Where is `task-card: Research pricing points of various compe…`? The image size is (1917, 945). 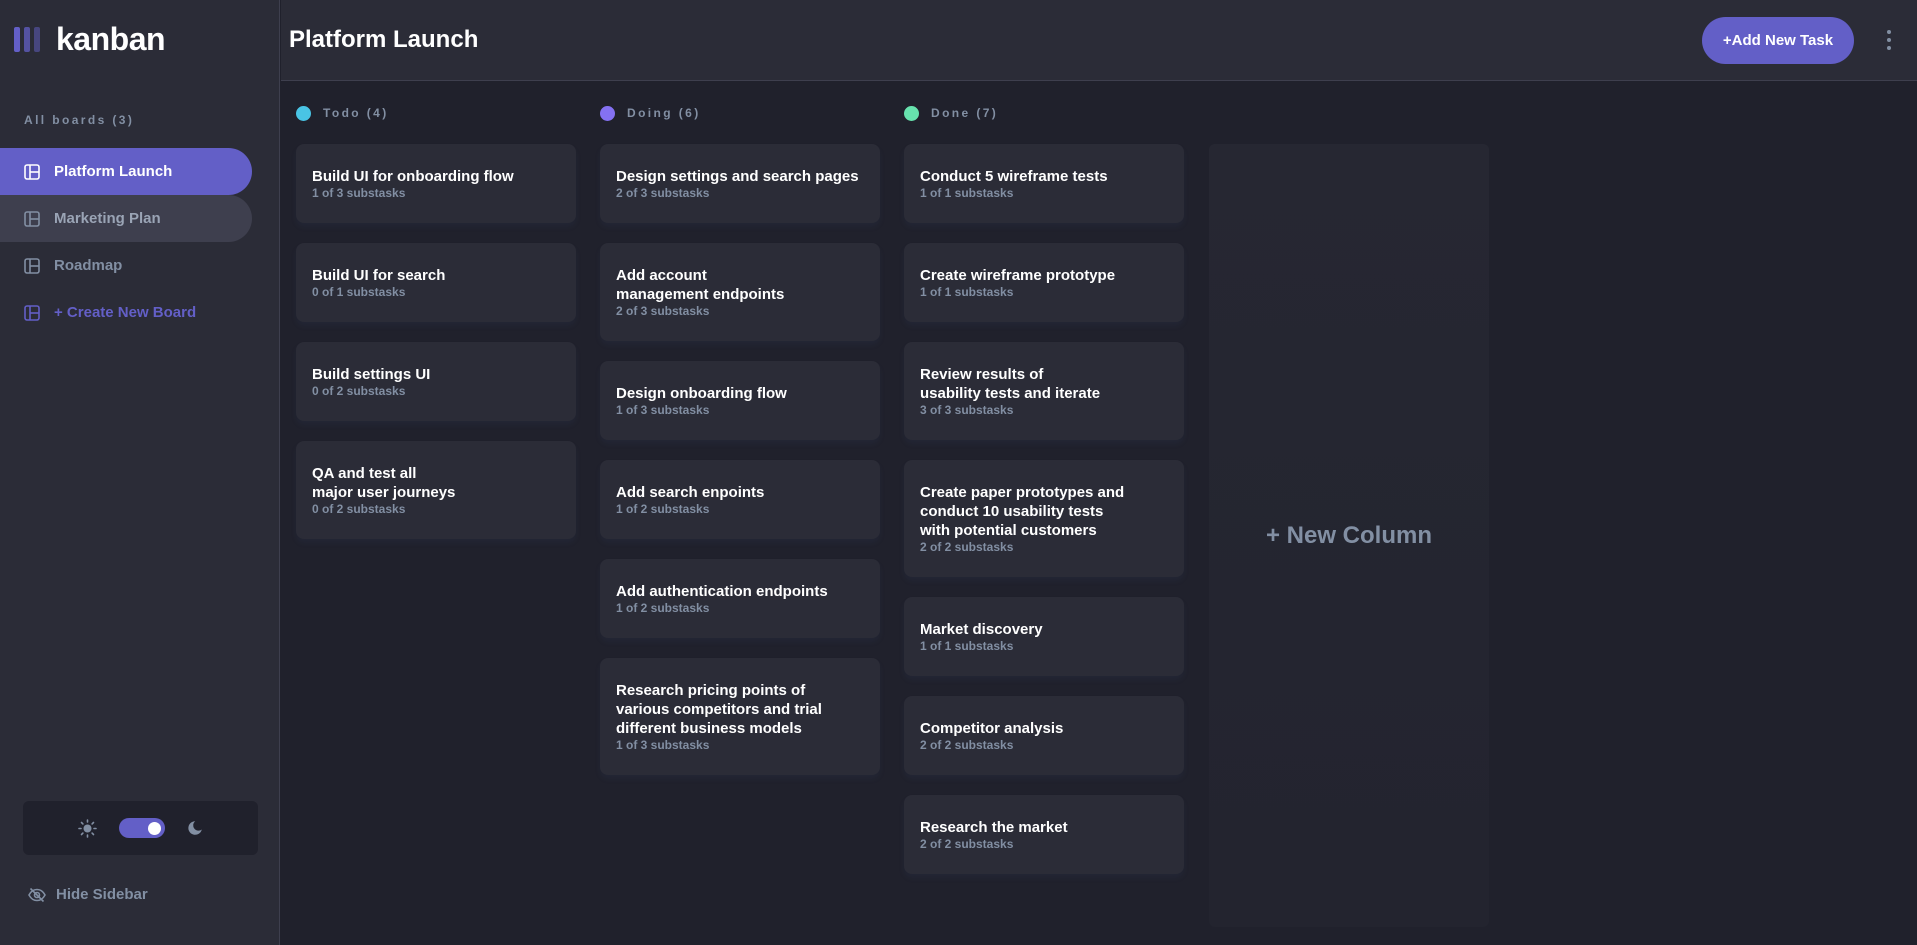 task-card: Research pricing points of various compe… is located at coordinates (740, 716).